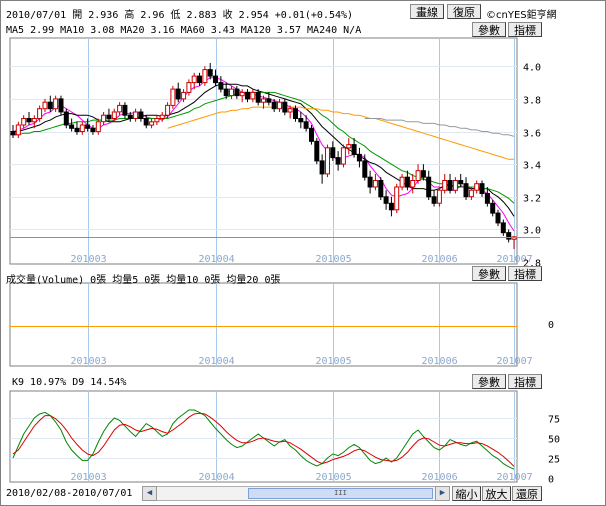  What do you see at coordinates (143, 280) in the screenshot?
I see `volume-header: 成交量(Volume) 0張 均量5 0張 均量10 0張 均量20 0張` at bounding box center [143, 280].